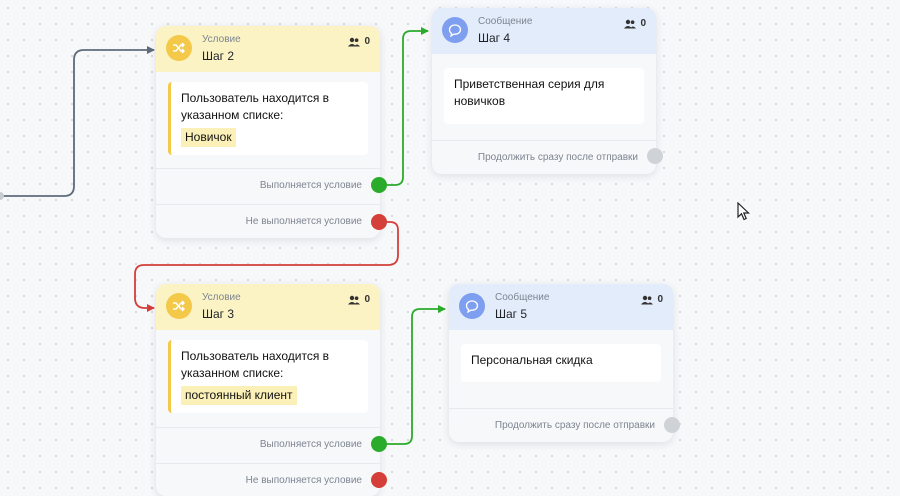 The height and width of the screenshot is (496, 900). What do you see at coordinates (268, 49) in the screenshot?
I see `node-header: Условие Шаг 2 0` at bounding box center [268, 49].